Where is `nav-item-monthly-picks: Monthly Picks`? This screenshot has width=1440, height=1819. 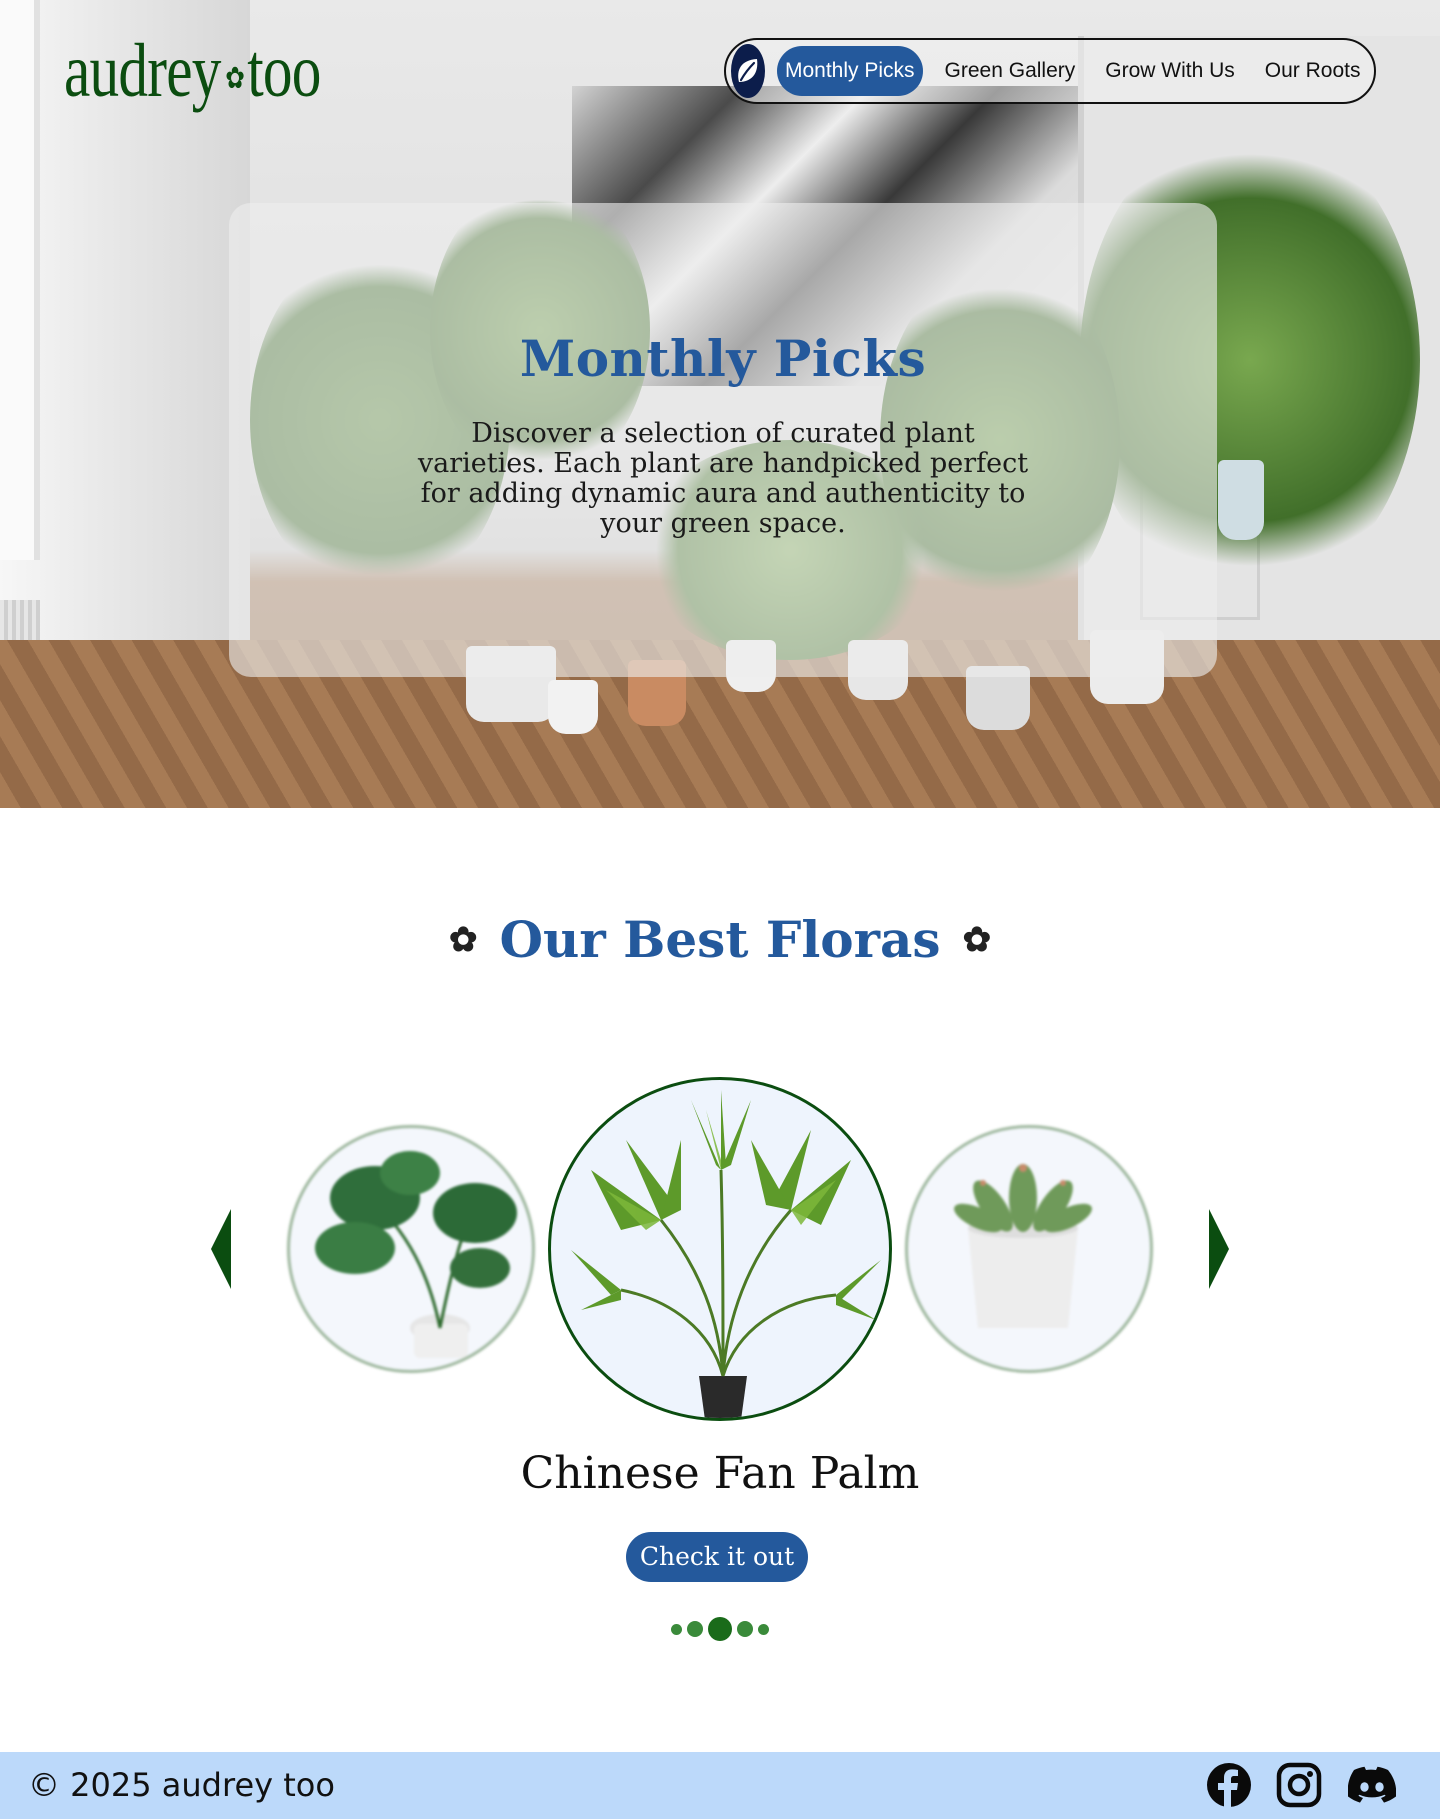 nav-item-monthly-picks: Monthly Picks is located at coordinates (850, 71).